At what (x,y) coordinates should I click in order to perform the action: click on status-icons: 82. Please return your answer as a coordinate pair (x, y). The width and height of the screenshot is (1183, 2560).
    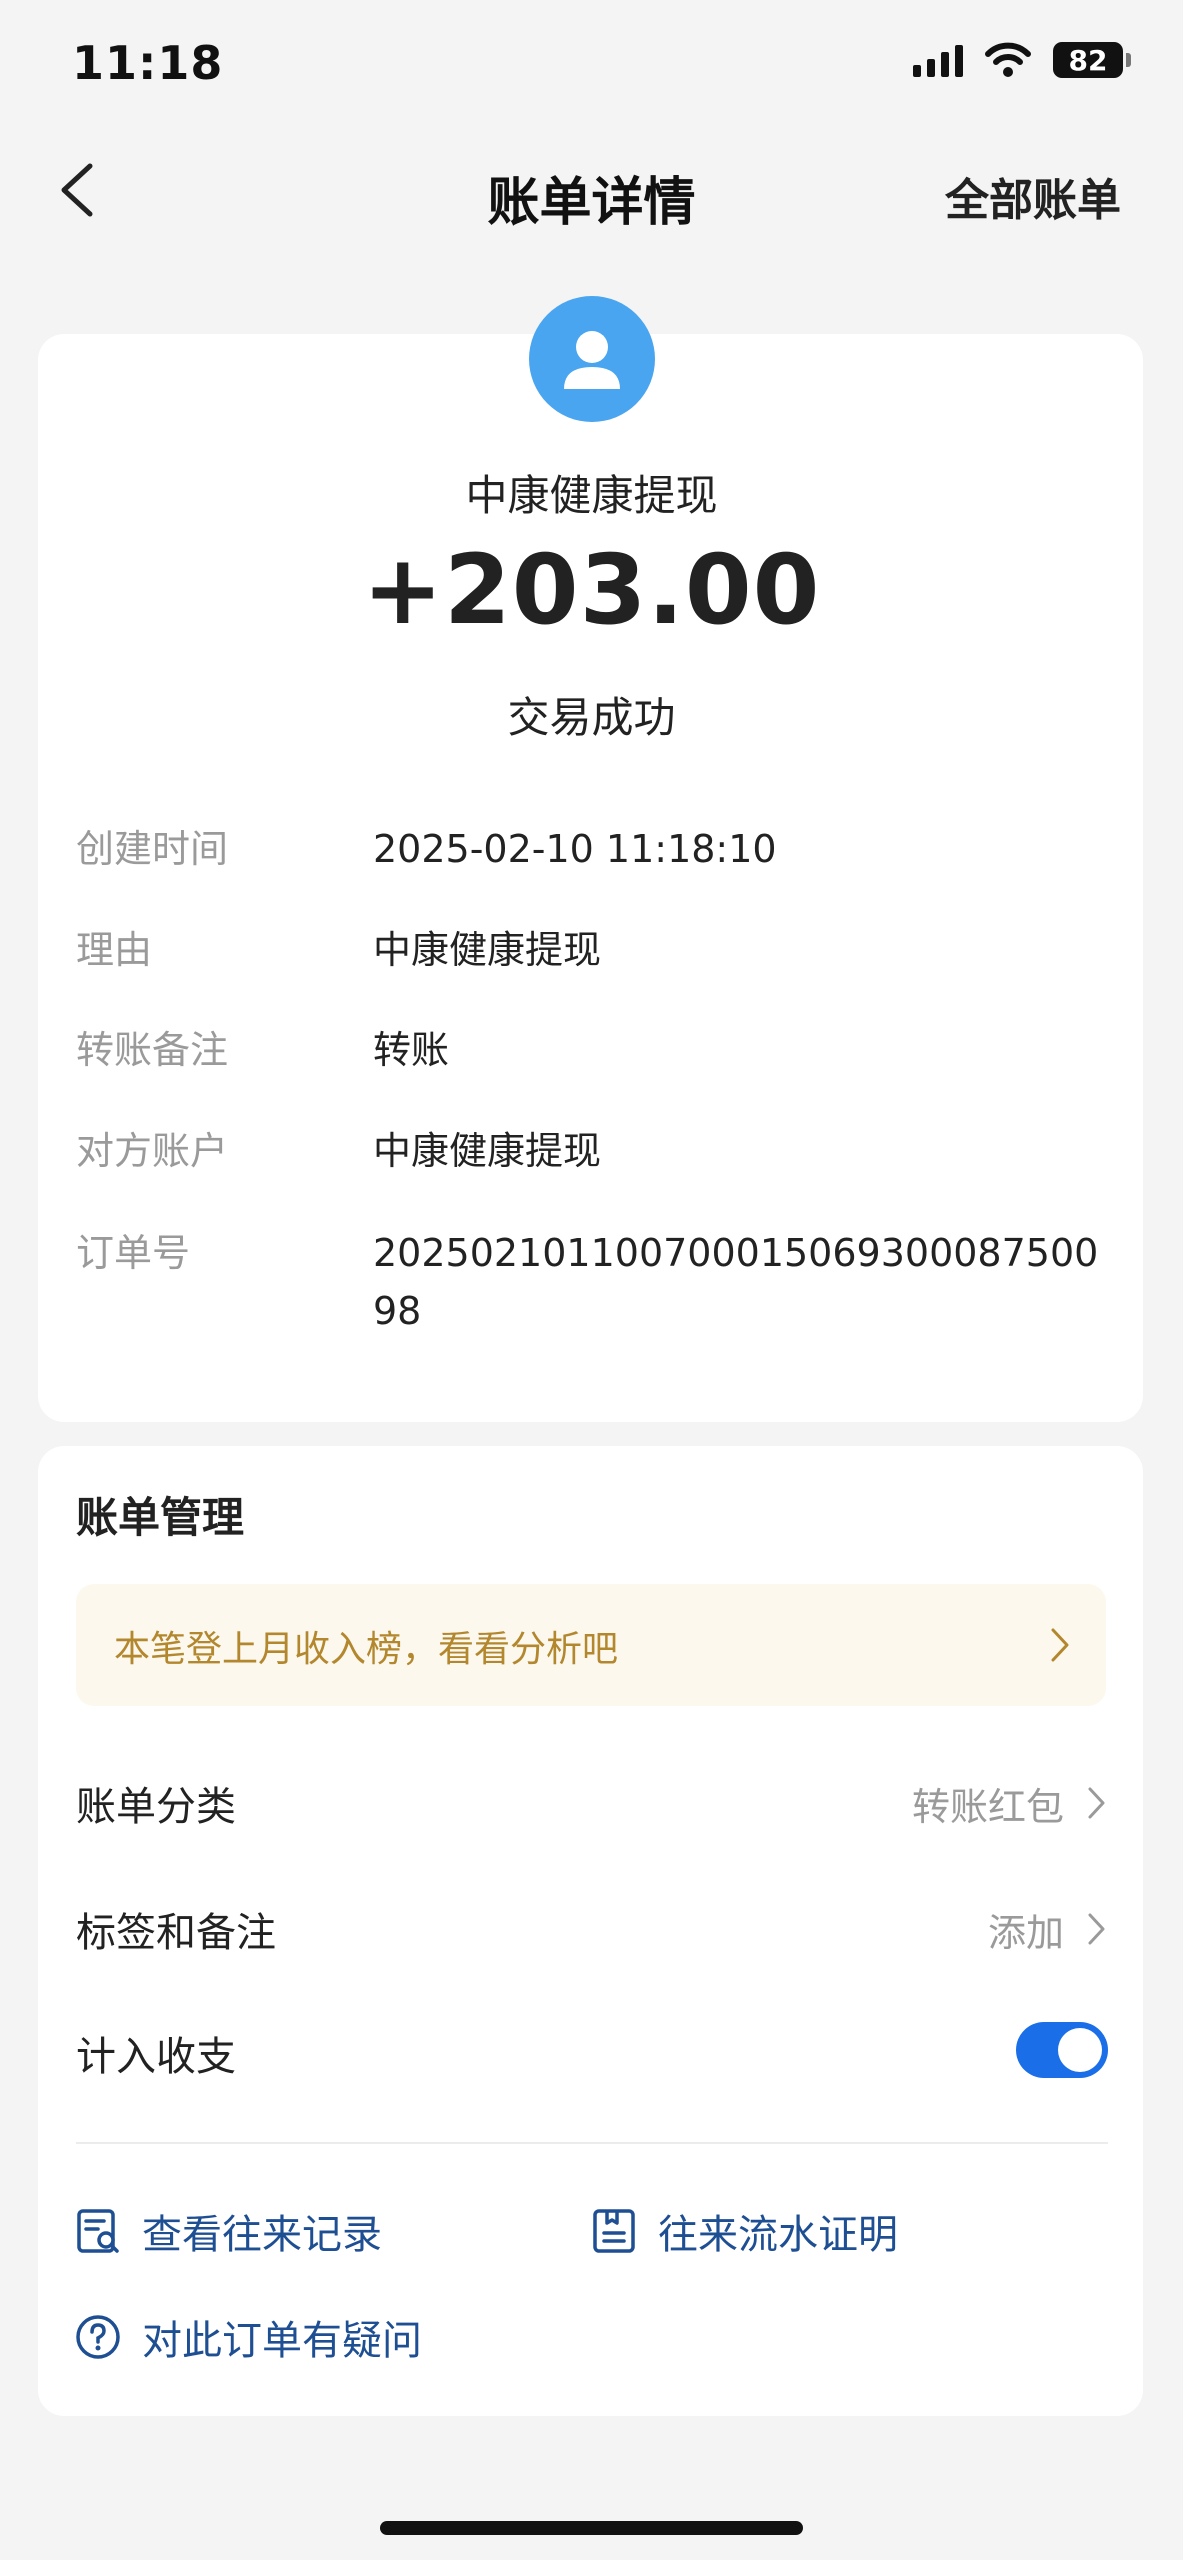
    Looking at the image, I should click on (1022, 60).